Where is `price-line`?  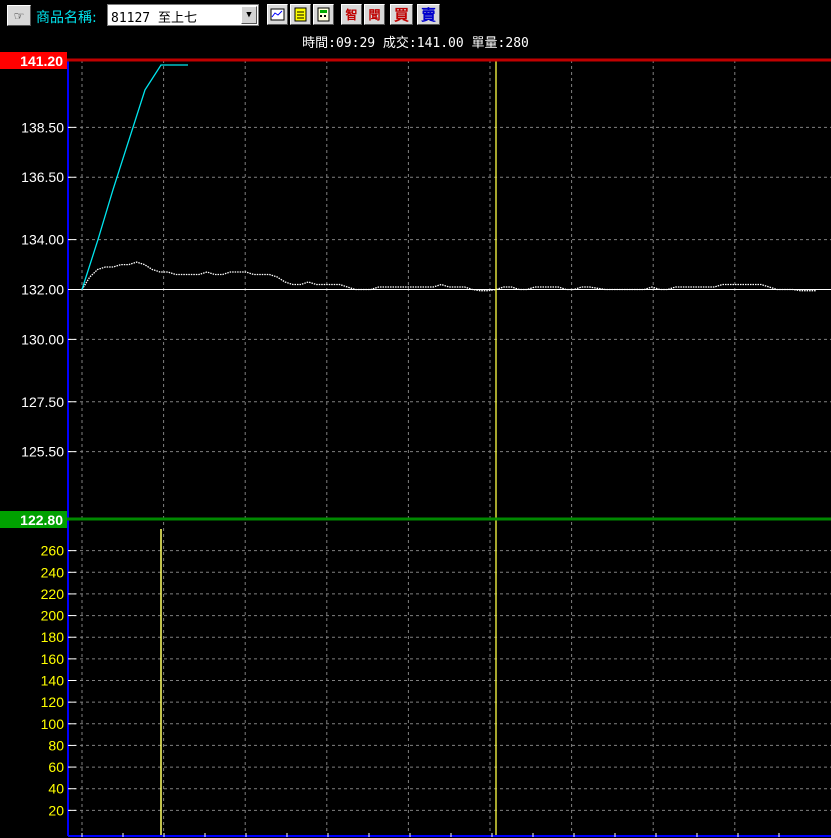 price-line is located at coordinates (448, 276).